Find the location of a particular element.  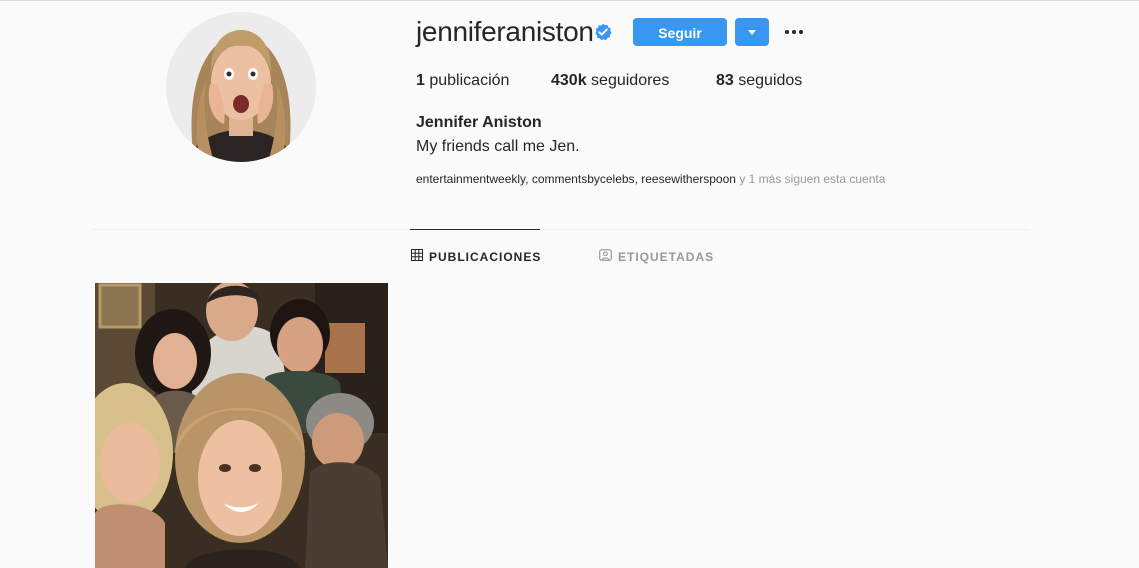

following-count-value: 83 is located at coordinates (725, 80).